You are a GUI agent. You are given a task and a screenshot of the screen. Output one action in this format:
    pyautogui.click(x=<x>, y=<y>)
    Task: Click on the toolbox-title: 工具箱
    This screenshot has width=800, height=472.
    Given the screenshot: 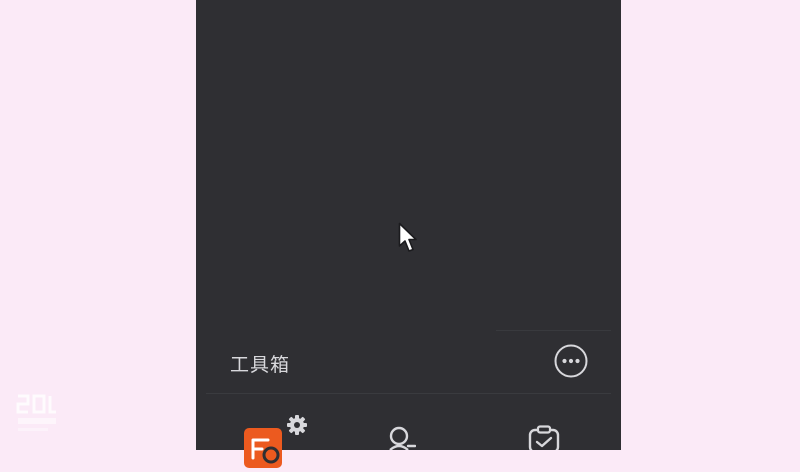 What is the action you would take?
    pyautogui.click(x=260, y=365)
    